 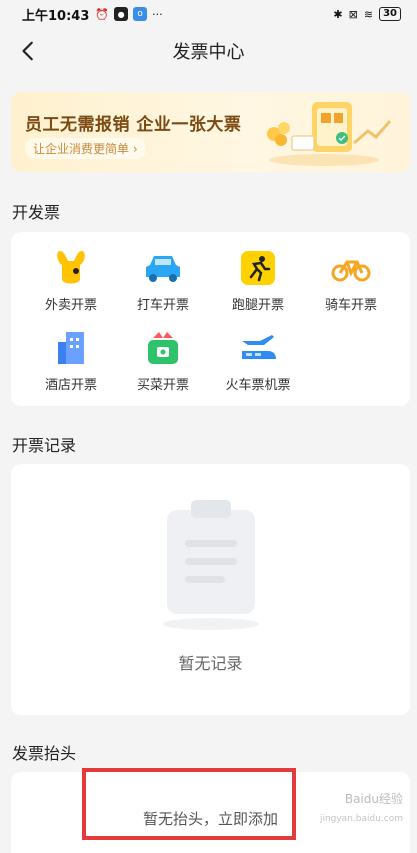 I want to click on grid-item-taxi: 打车开票, so click(x=163, y=280).